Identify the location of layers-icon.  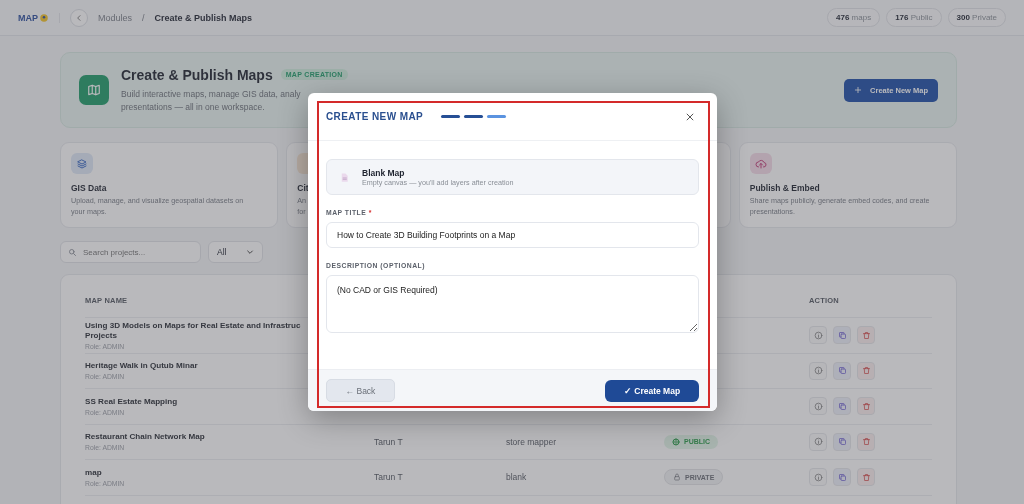
(82, 163).